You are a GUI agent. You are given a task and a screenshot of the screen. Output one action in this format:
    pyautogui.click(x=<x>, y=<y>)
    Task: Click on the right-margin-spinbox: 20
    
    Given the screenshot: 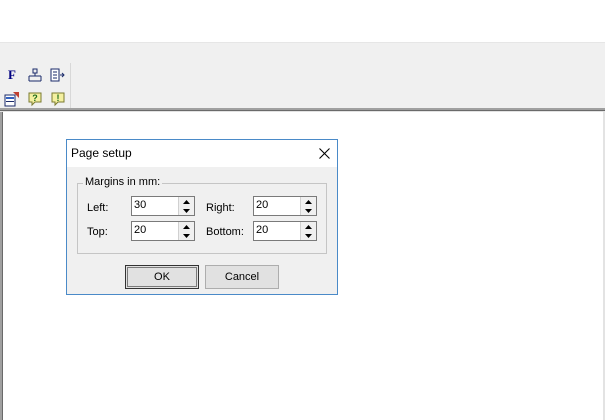 What is the action you would take?
    pyautogui.click(x=285, y=206)
    